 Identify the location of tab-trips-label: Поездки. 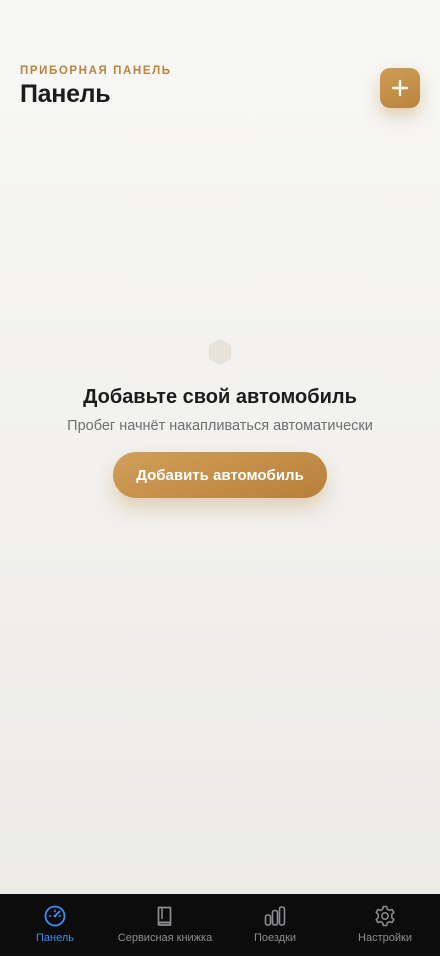
(275, 938).